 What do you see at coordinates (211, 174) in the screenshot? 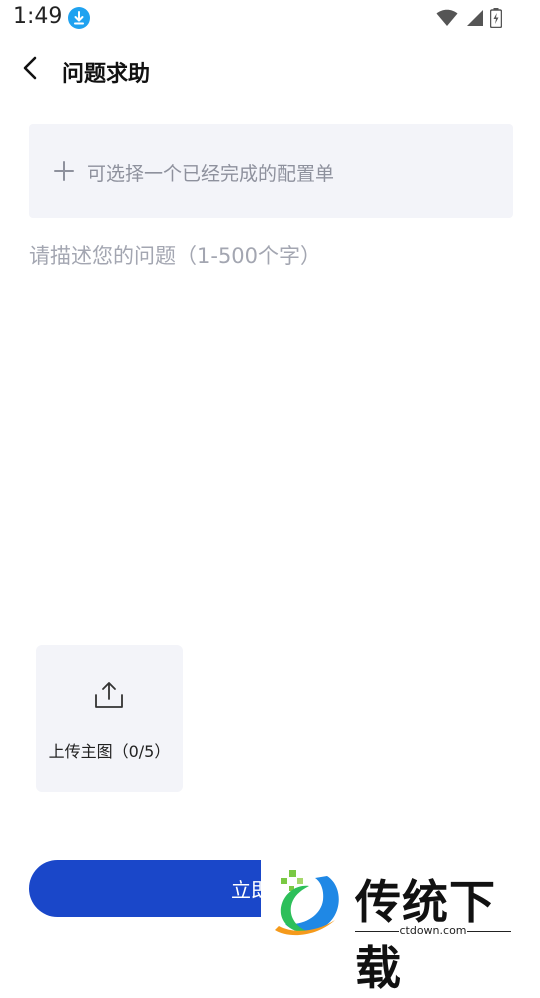
I see `config-selector-label: 可选择一个已经完成的配置单` at bounding box center [211, 174].